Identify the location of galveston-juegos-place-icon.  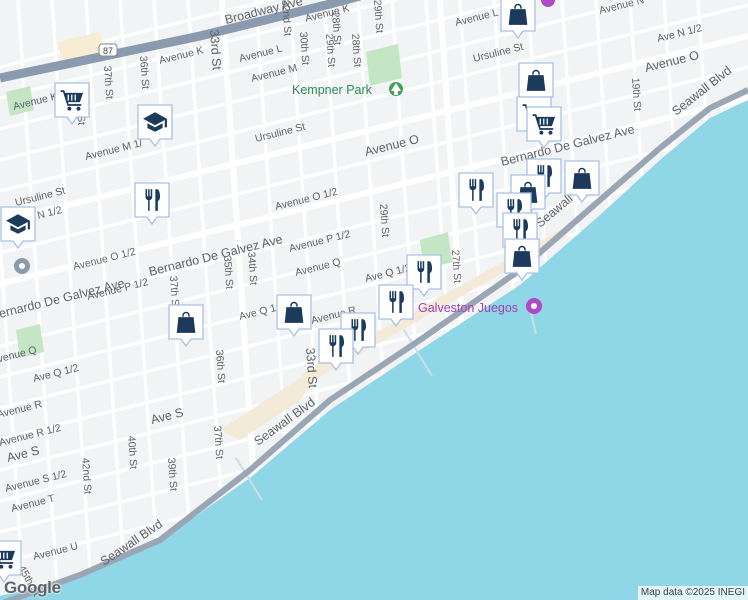
(534, 306).